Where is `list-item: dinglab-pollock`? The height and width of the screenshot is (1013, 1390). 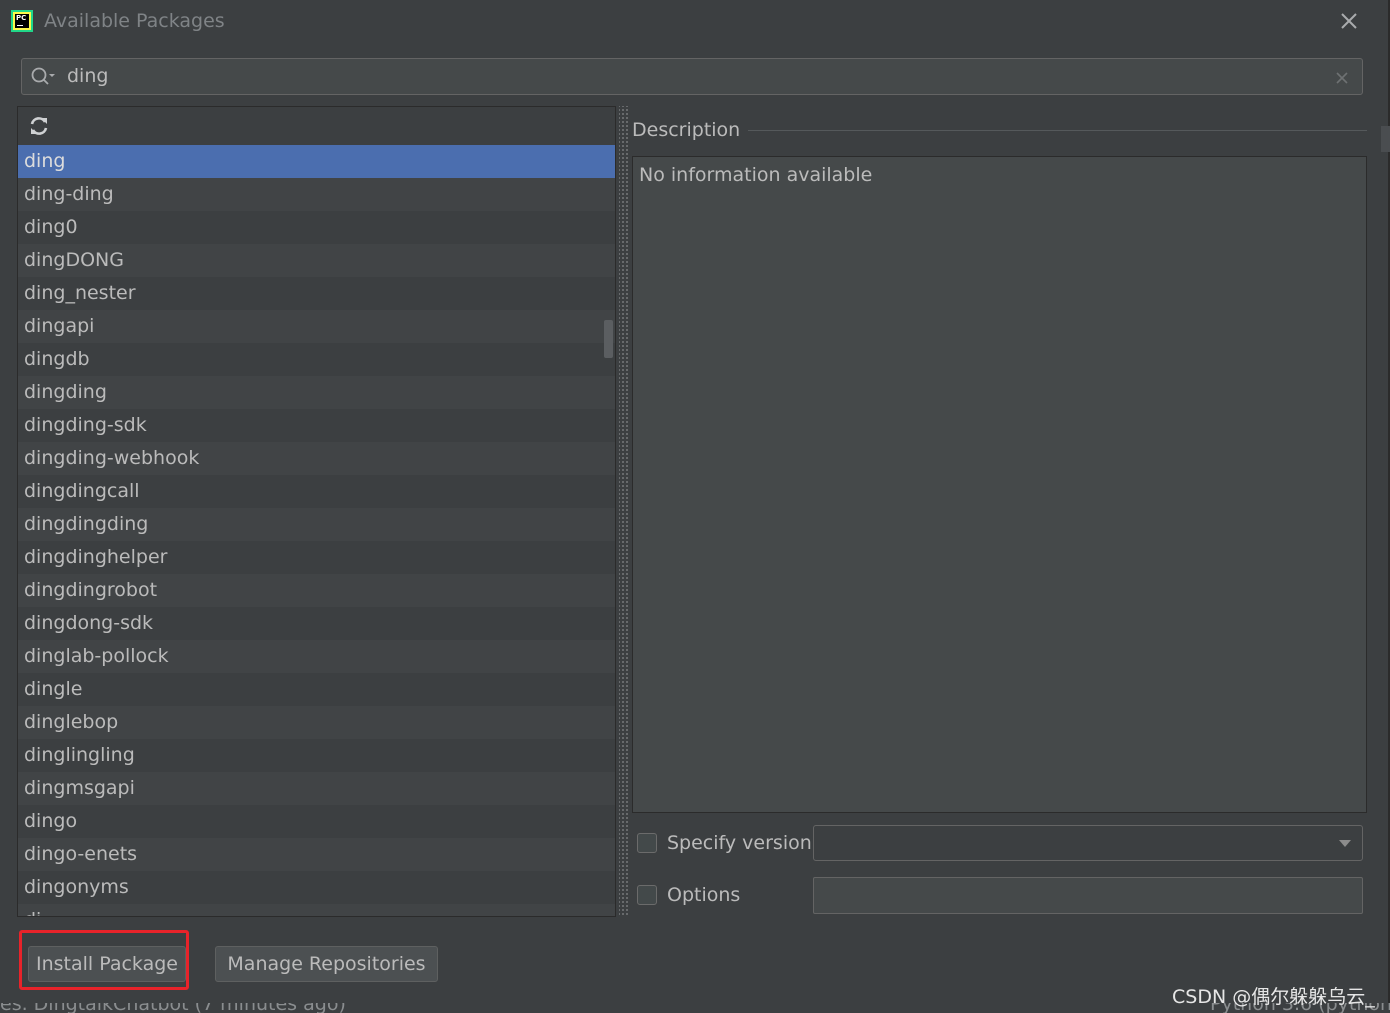
list-item: dinglab-pollock is located at coordinates (316, 656).